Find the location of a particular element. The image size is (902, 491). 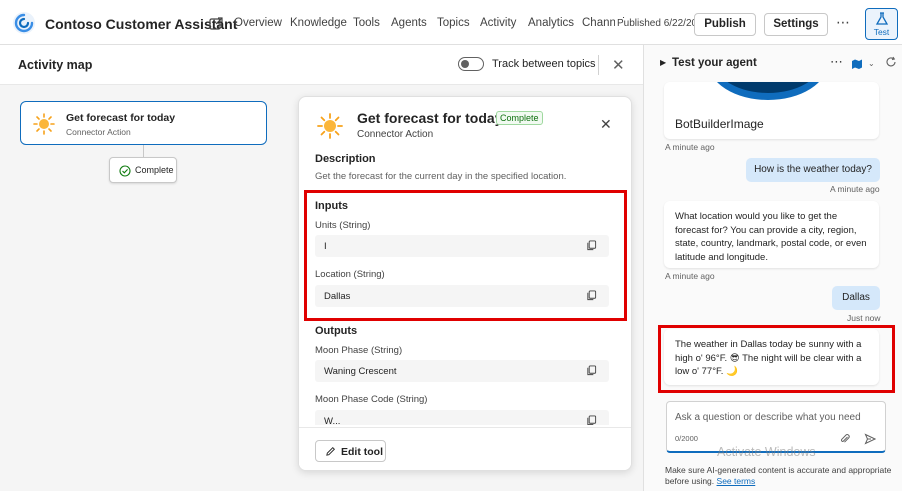

see-terms-link: See terms is located at coordinates (736, 481).